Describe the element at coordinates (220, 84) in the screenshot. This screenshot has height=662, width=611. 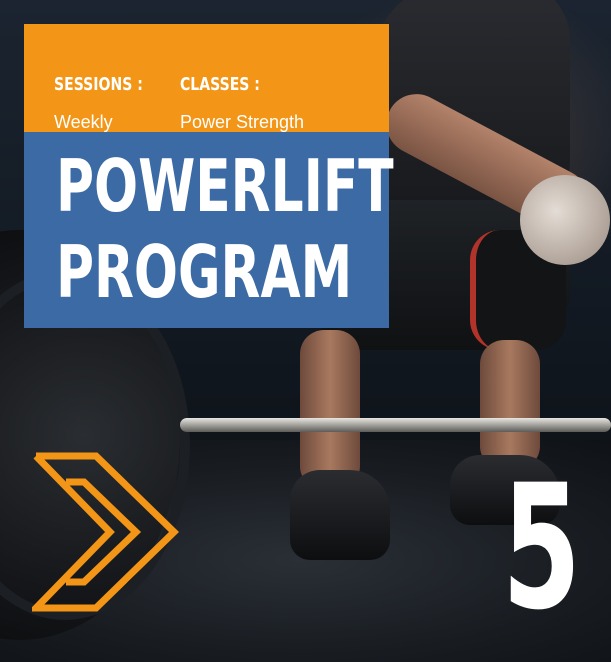
I see `classes-label: CLASSES :` at that location.